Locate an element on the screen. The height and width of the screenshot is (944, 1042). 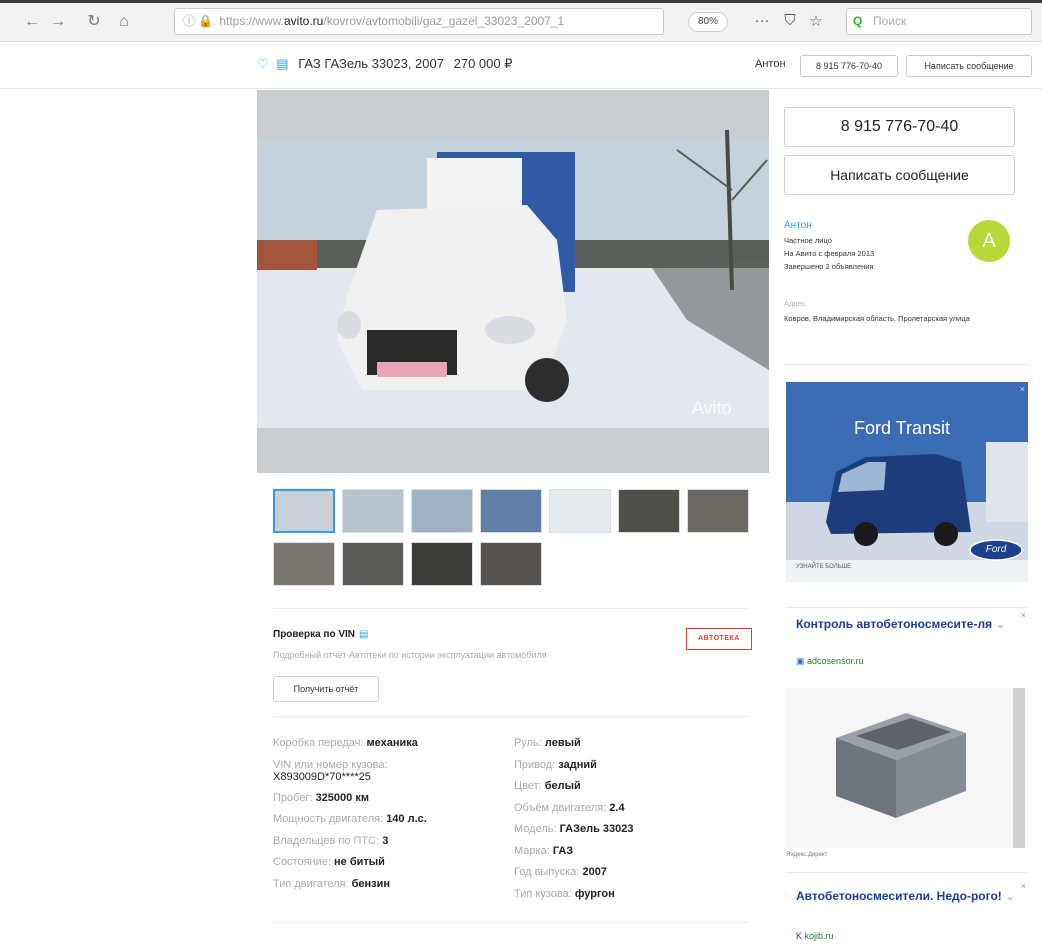
param-key: Объём двигателя: is located at coordinates (562, 807).